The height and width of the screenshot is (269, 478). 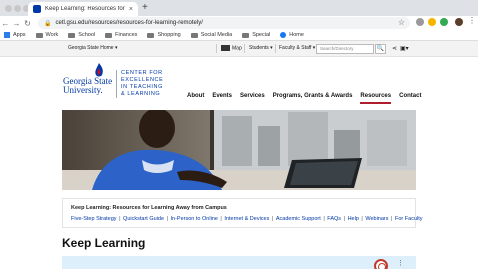 What do you see at coordinates (297, 48) in the screenshot?
I see `faculty-staff-dropdown: Faculty & Staff ▾` at bounding box center [297, 48].